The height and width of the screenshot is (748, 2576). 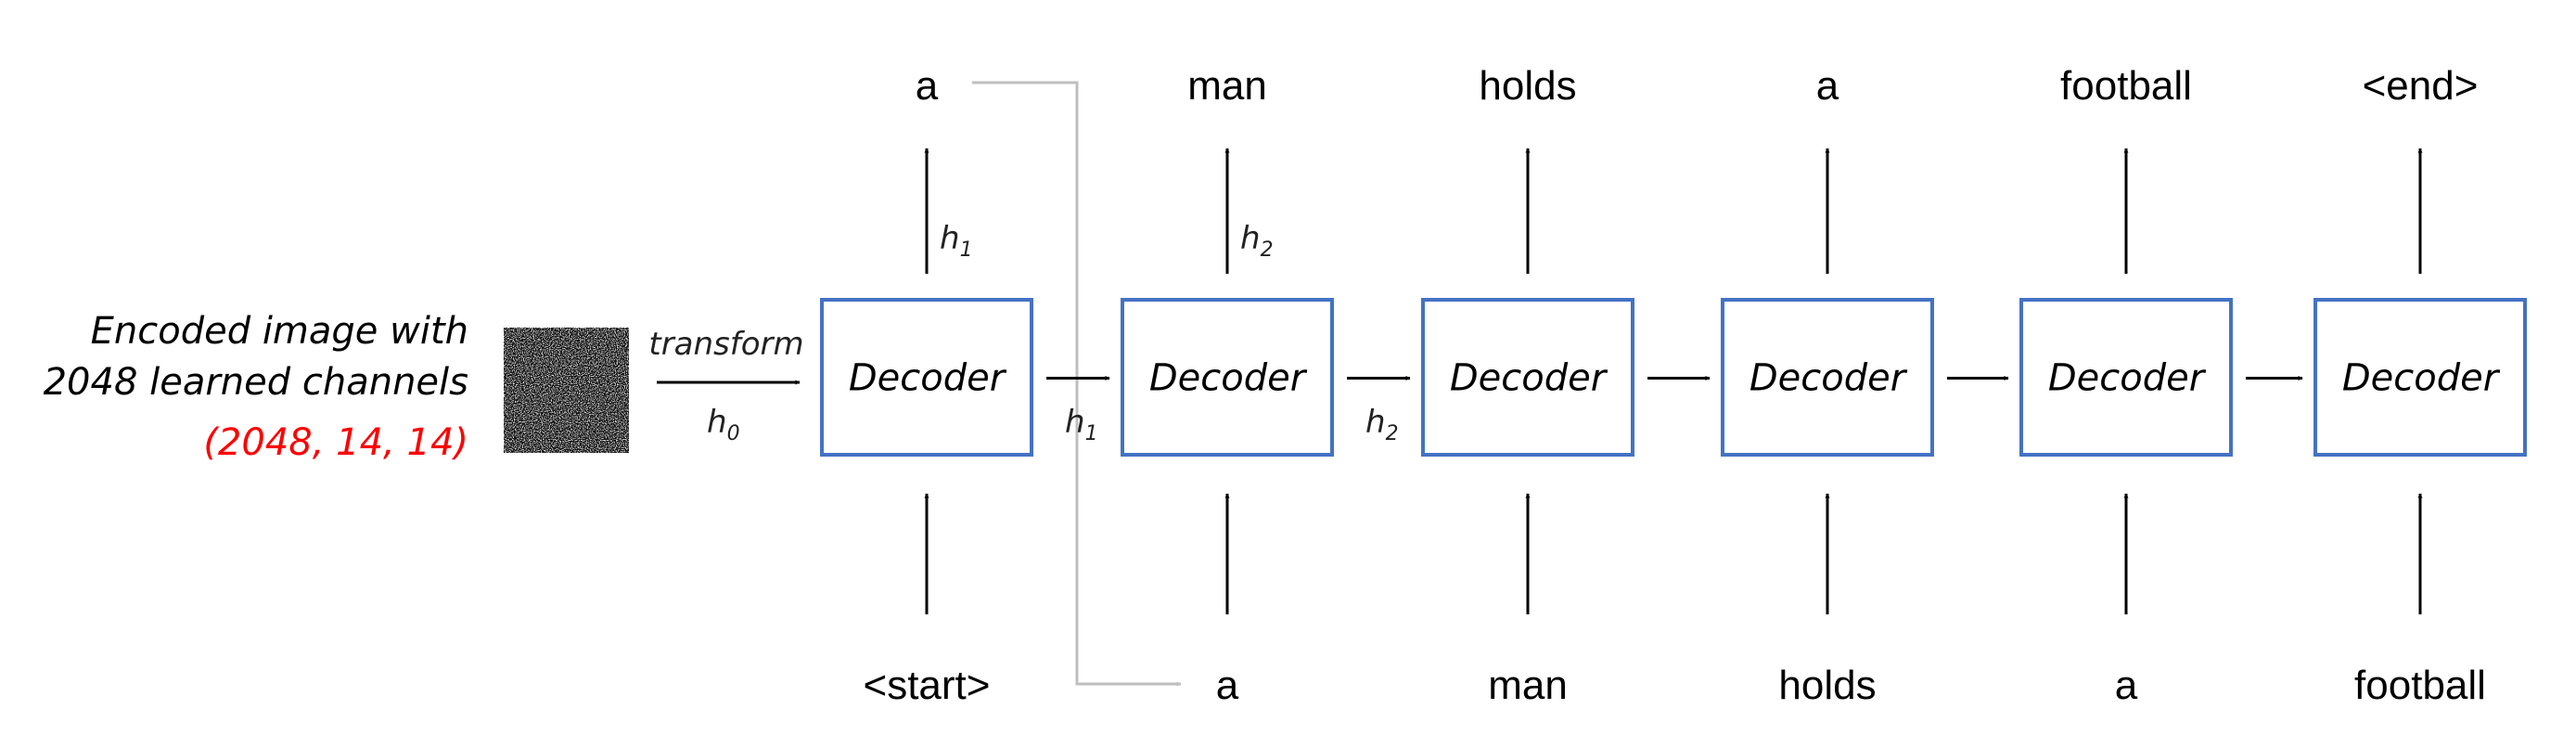 I want to click on input-word: football, so click(x=2420, y=686).